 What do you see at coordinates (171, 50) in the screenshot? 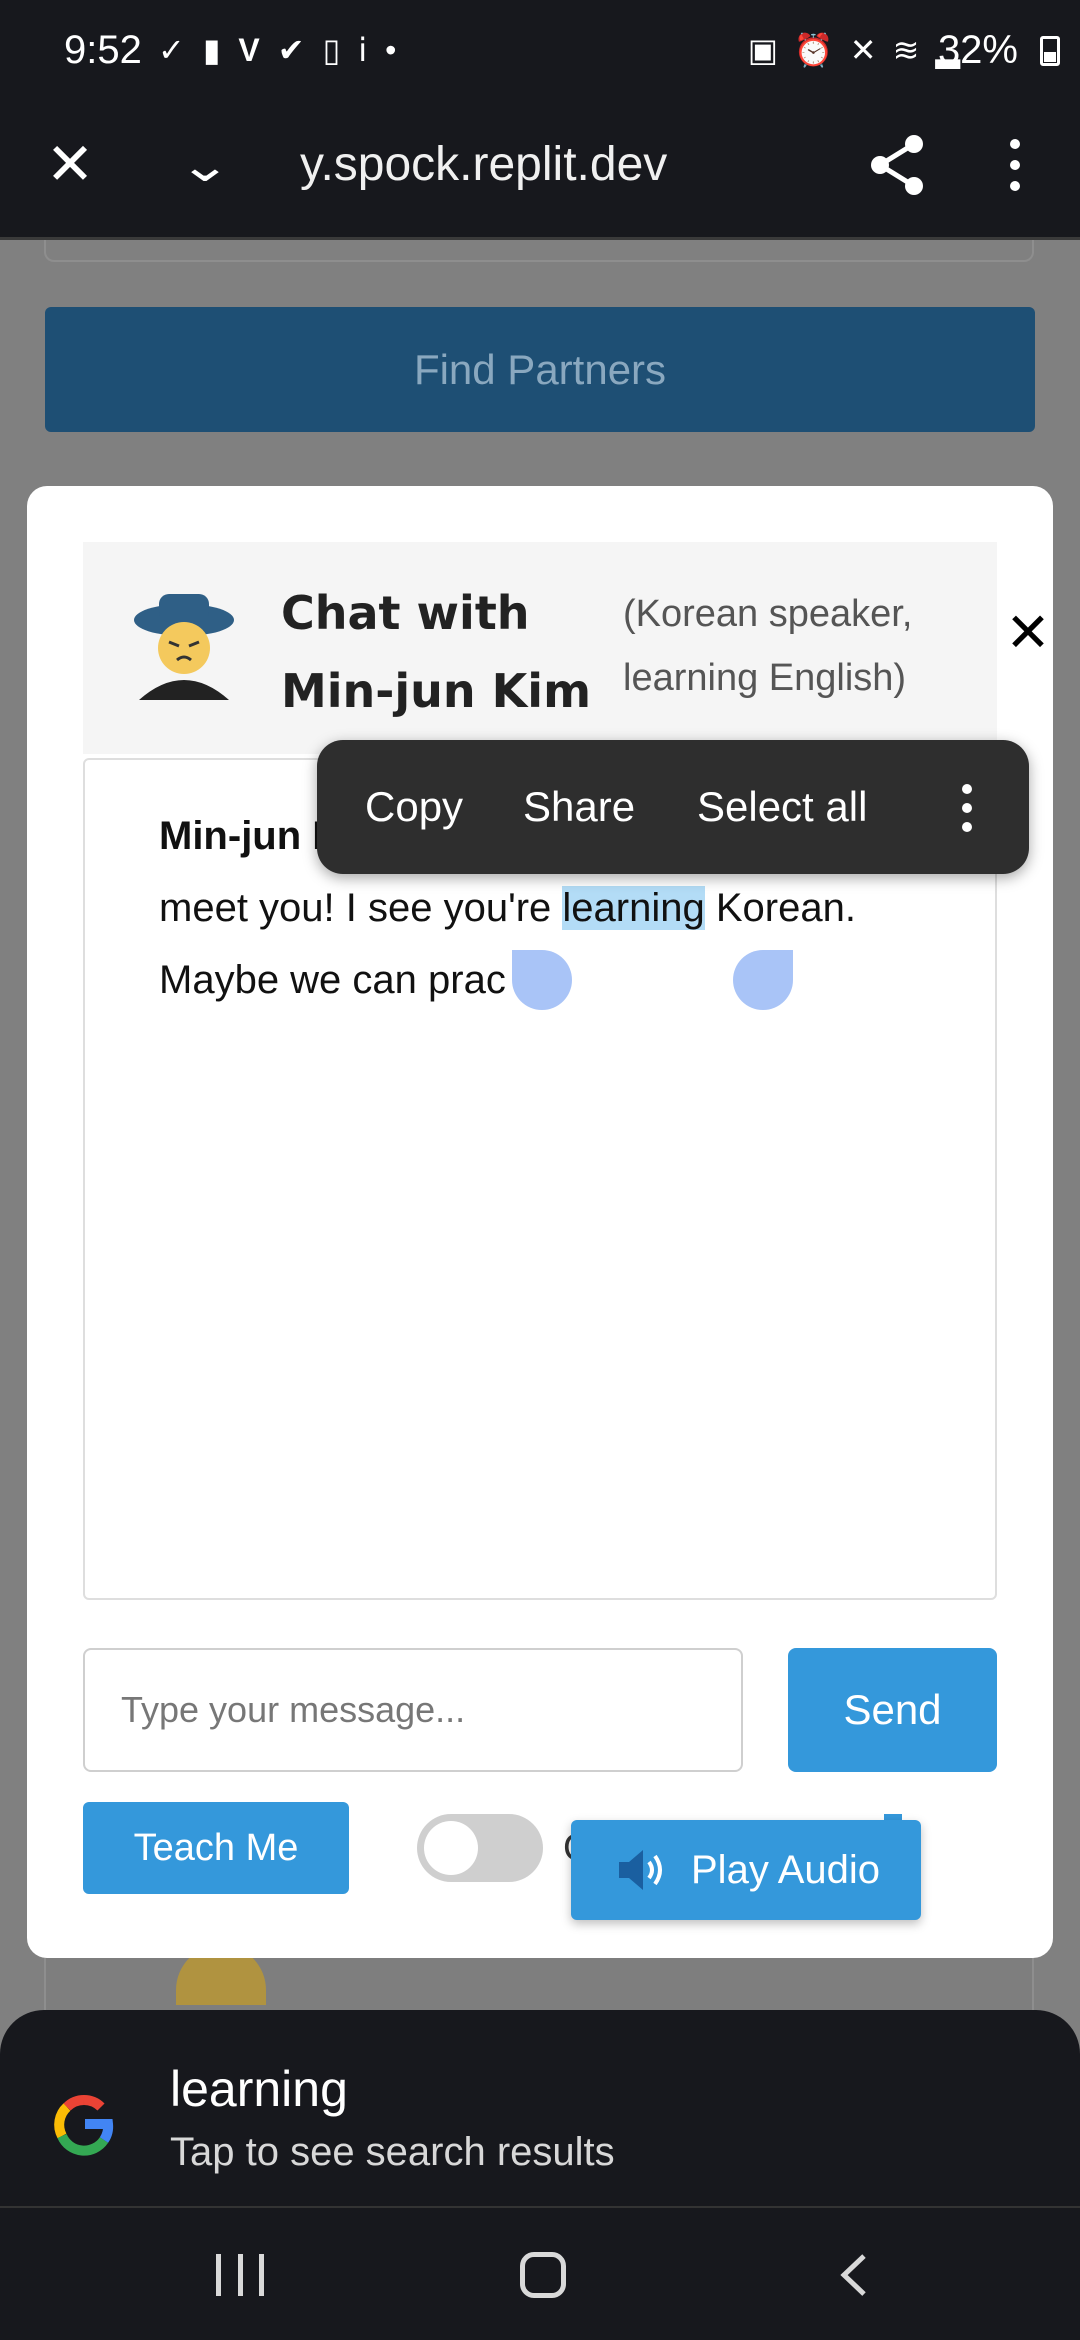
I see `check-circle-icon: ✓` at bounding box center [171, 50].